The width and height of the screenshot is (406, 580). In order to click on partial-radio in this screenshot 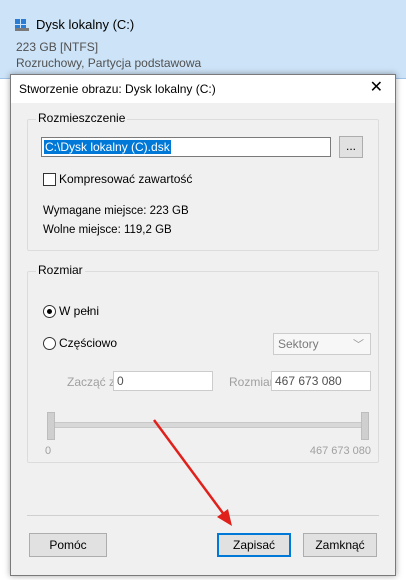, I will do `click(49, 343)`.